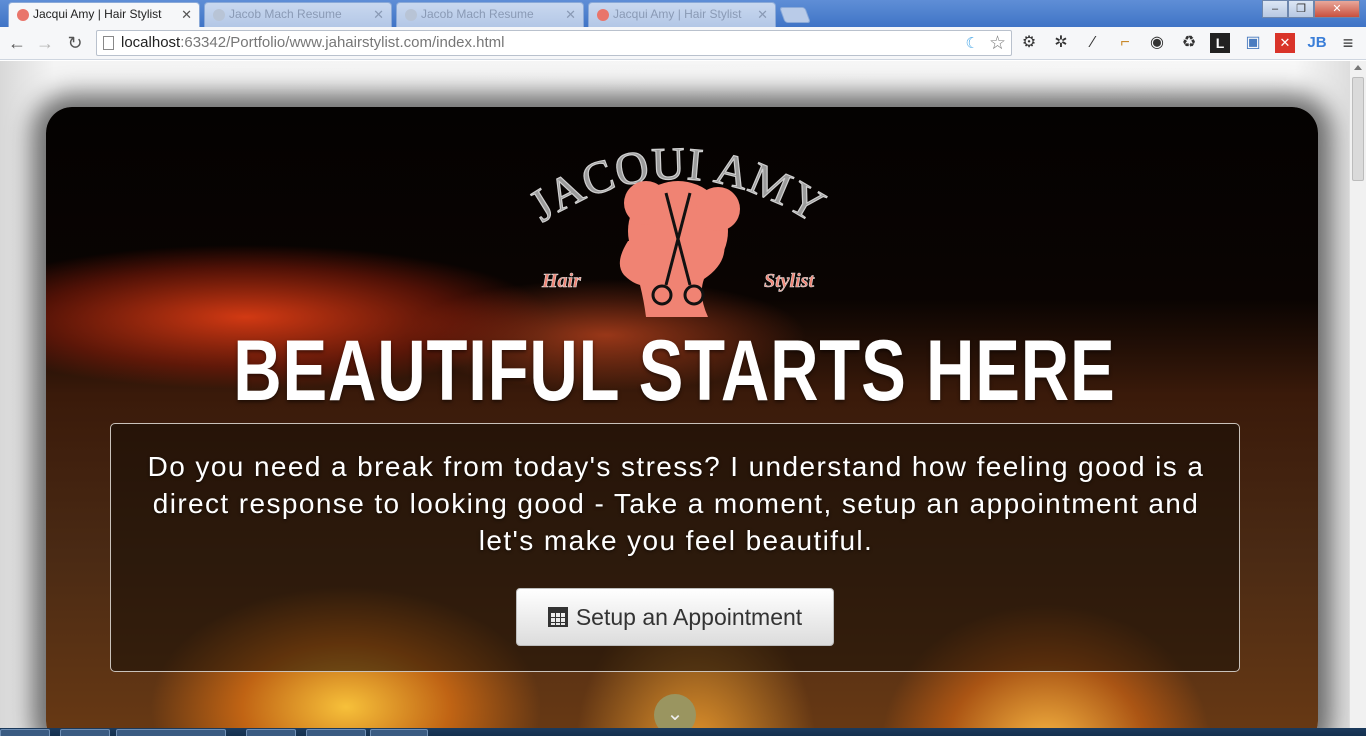 Image resolution: width=1366 pixels, height=736 pixels. Describe the element at coordinates (25, 732) in the screenshot. I see `taskbar-start` at that location.